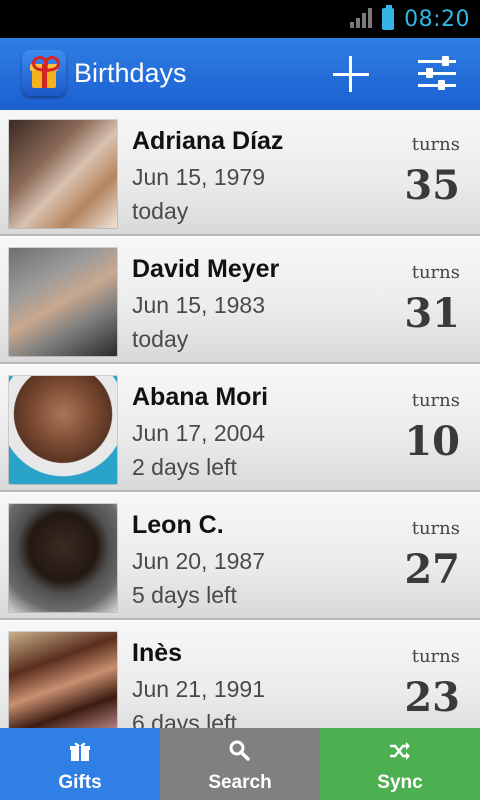 This screenshot has height=800, width=480. What do you see at coordinates (184, 719) in the screenshot?
I see `days-remaining: 6 days left` at bounding box center [184, 719].